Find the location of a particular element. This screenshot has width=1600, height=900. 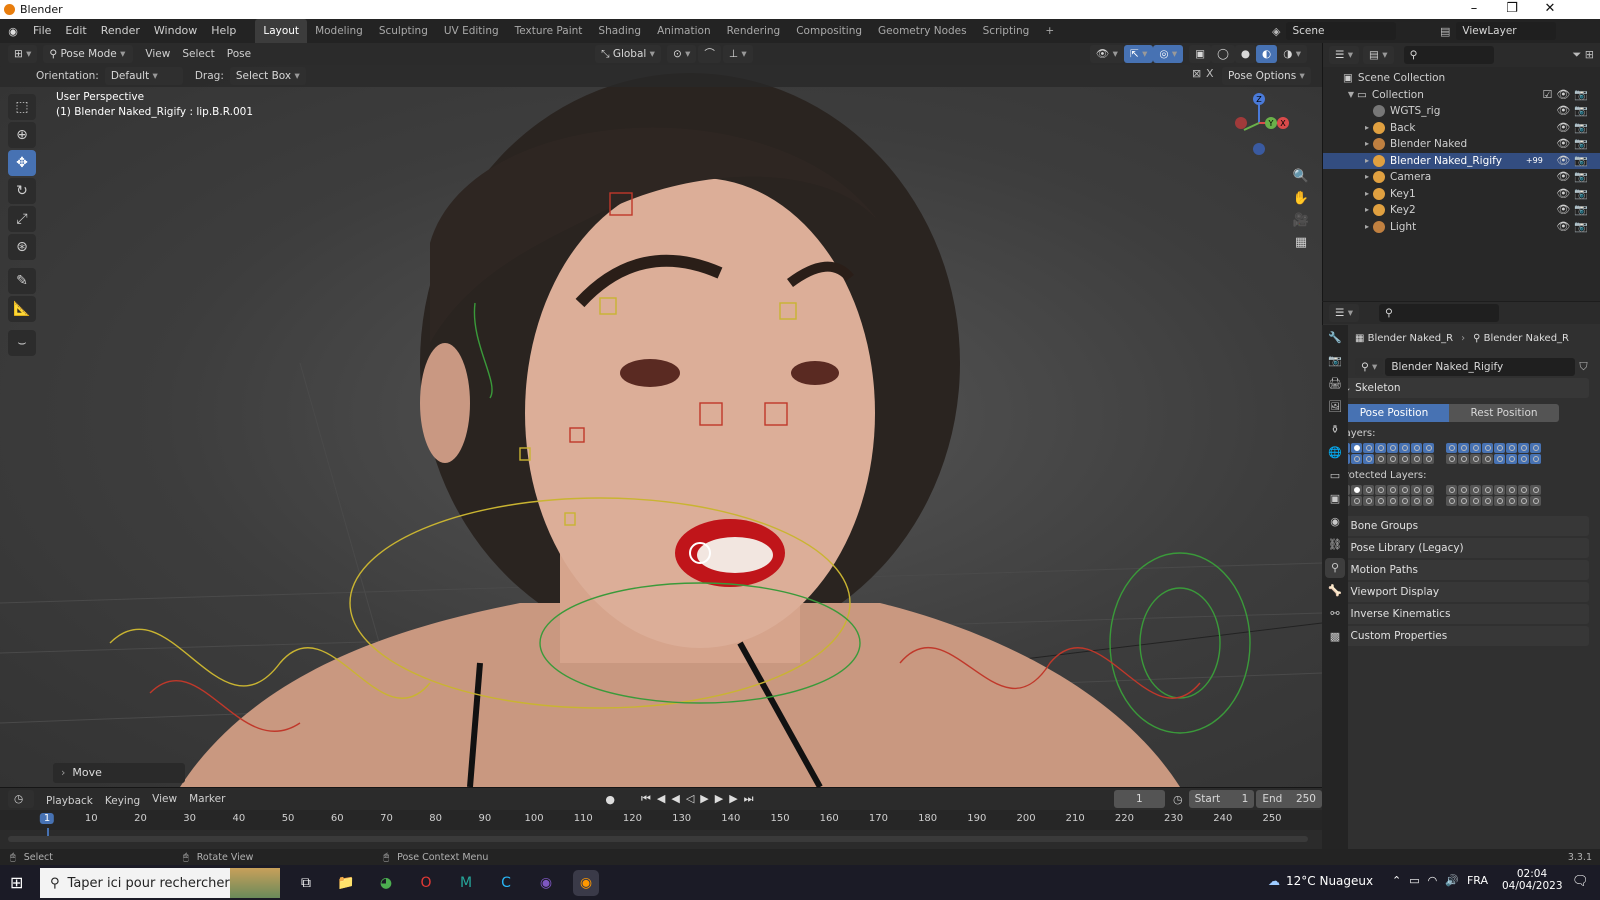

bone-tab-icon: 🦴 is located at coordinates (1335, 591).